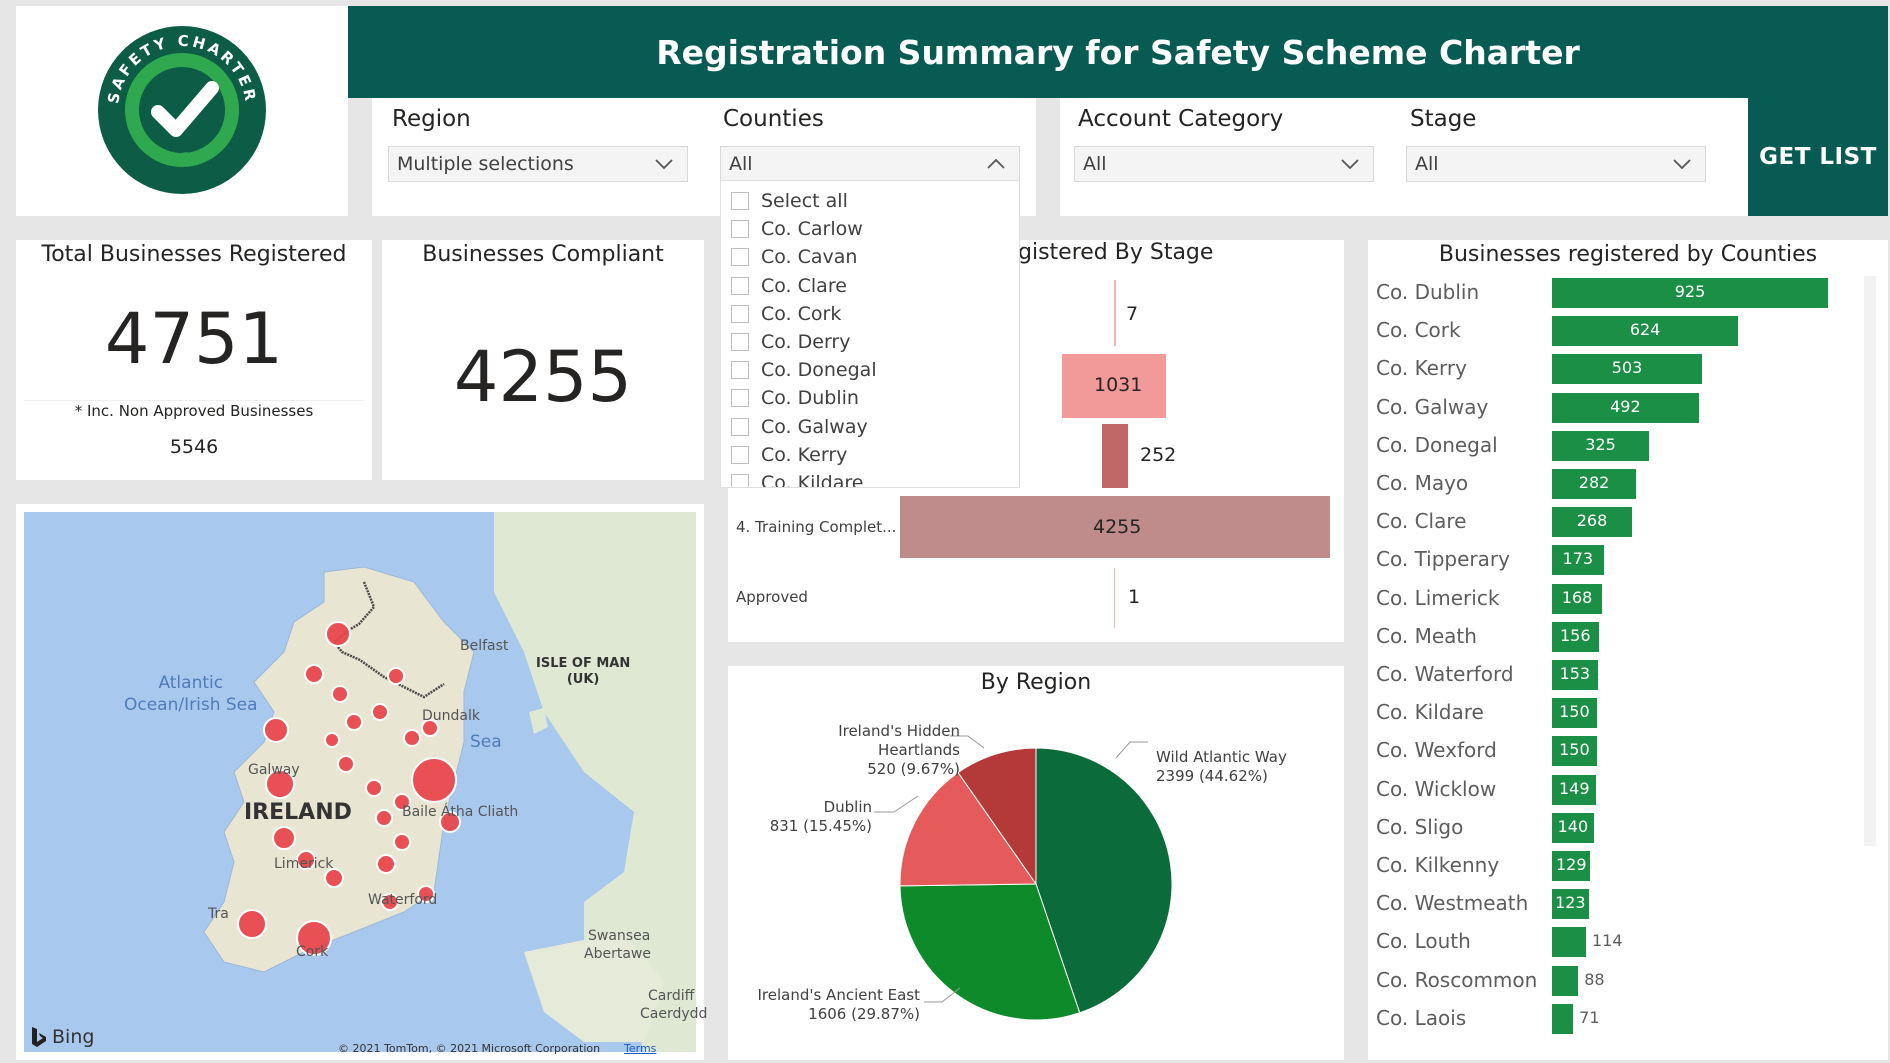  I want to click on county-bar-label: Co. Cork, so click(1418, 330).